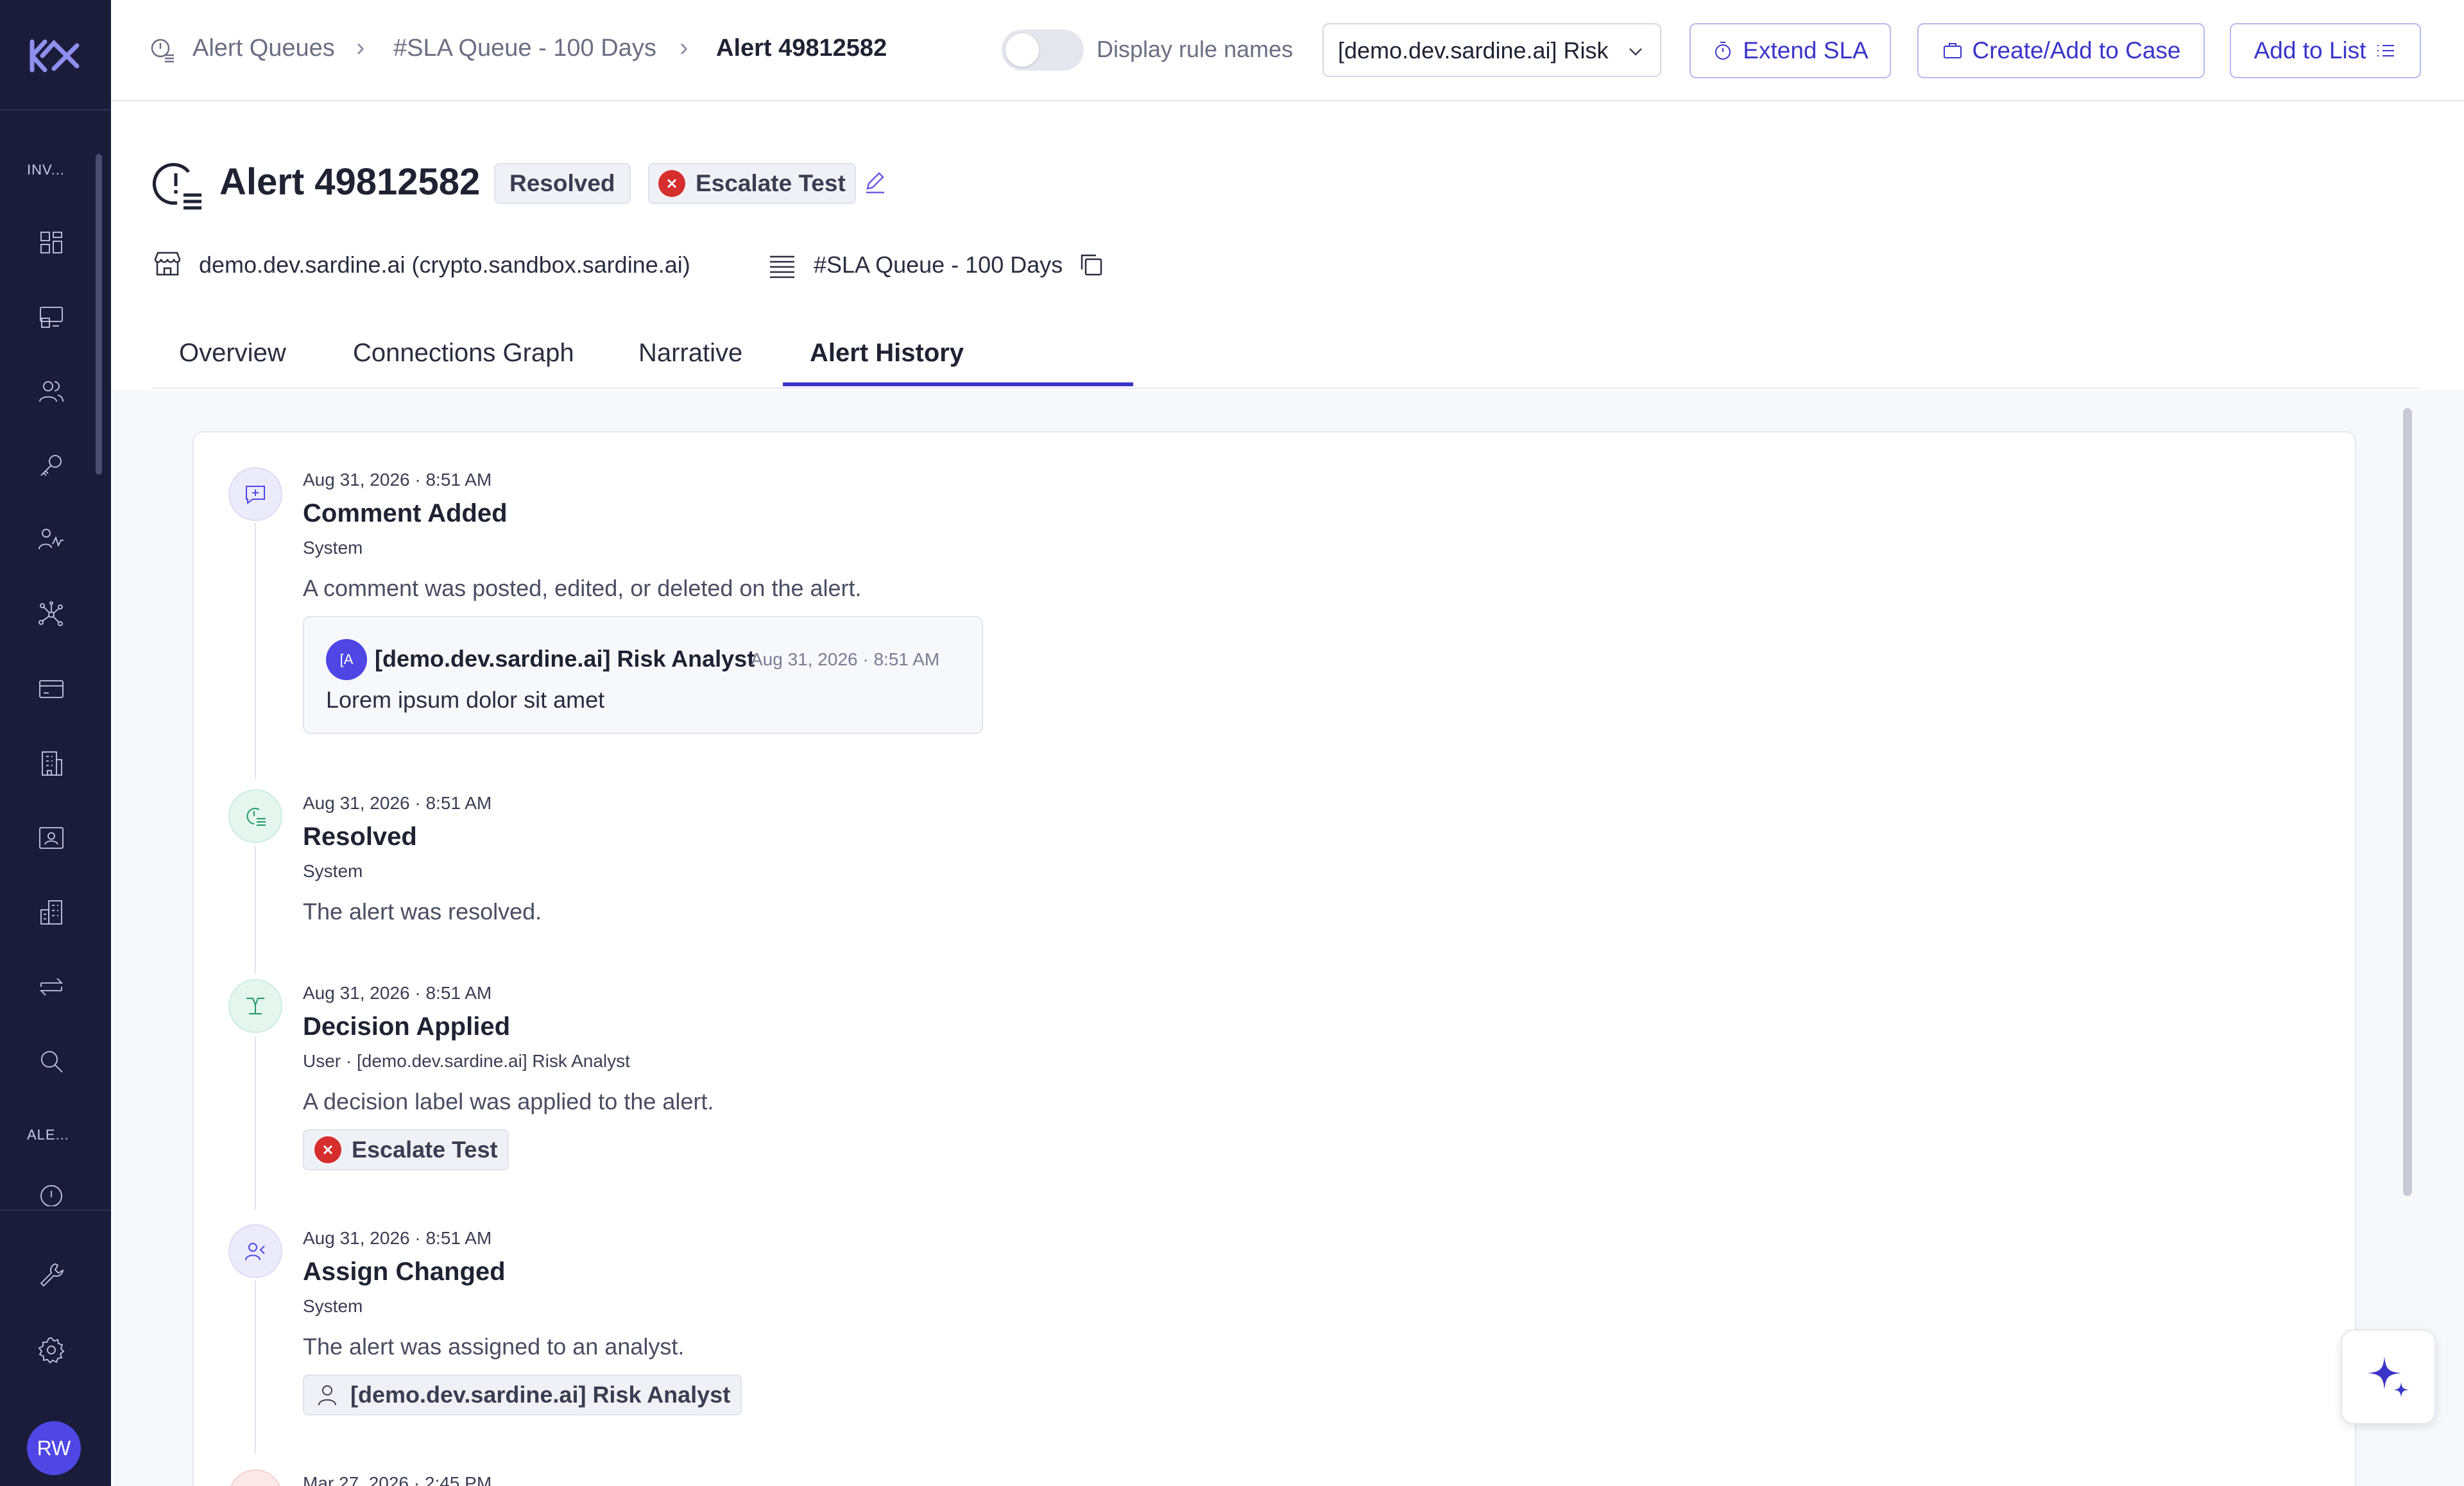  What do you see at coordinates (939, 265) in the screenshot?
I see `queue-name: #SLA Queue - 100 Days` at bounding box center [939, 265].